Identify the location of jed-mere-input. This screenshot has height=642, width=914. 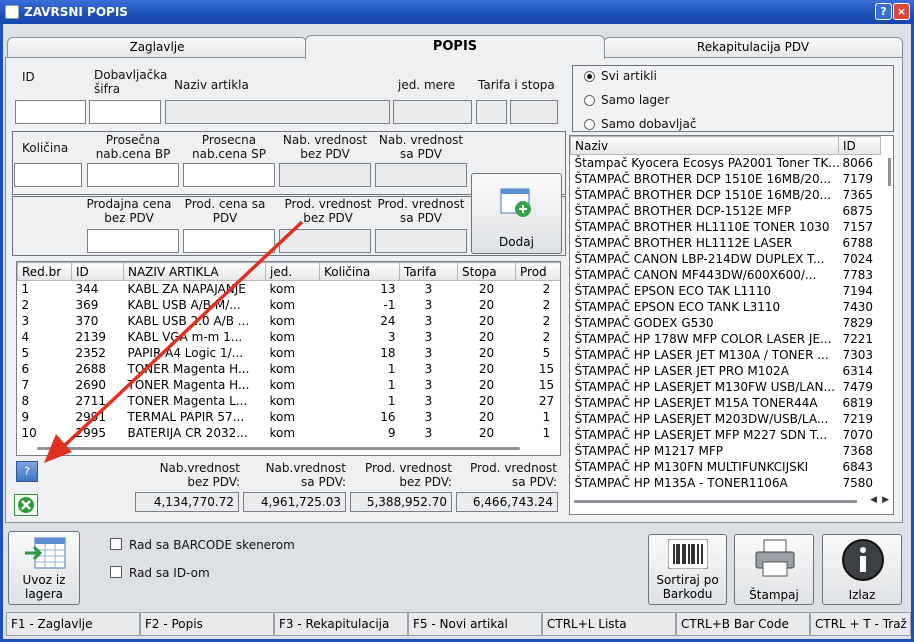
(432, 112).